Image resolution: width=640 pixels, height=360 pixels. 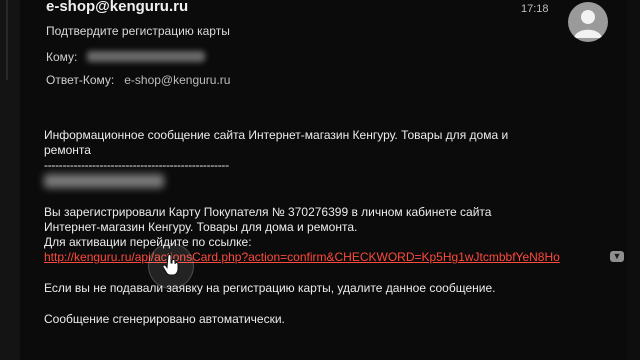 I want to click on left-edge-bar, so click(x=7, y=40).